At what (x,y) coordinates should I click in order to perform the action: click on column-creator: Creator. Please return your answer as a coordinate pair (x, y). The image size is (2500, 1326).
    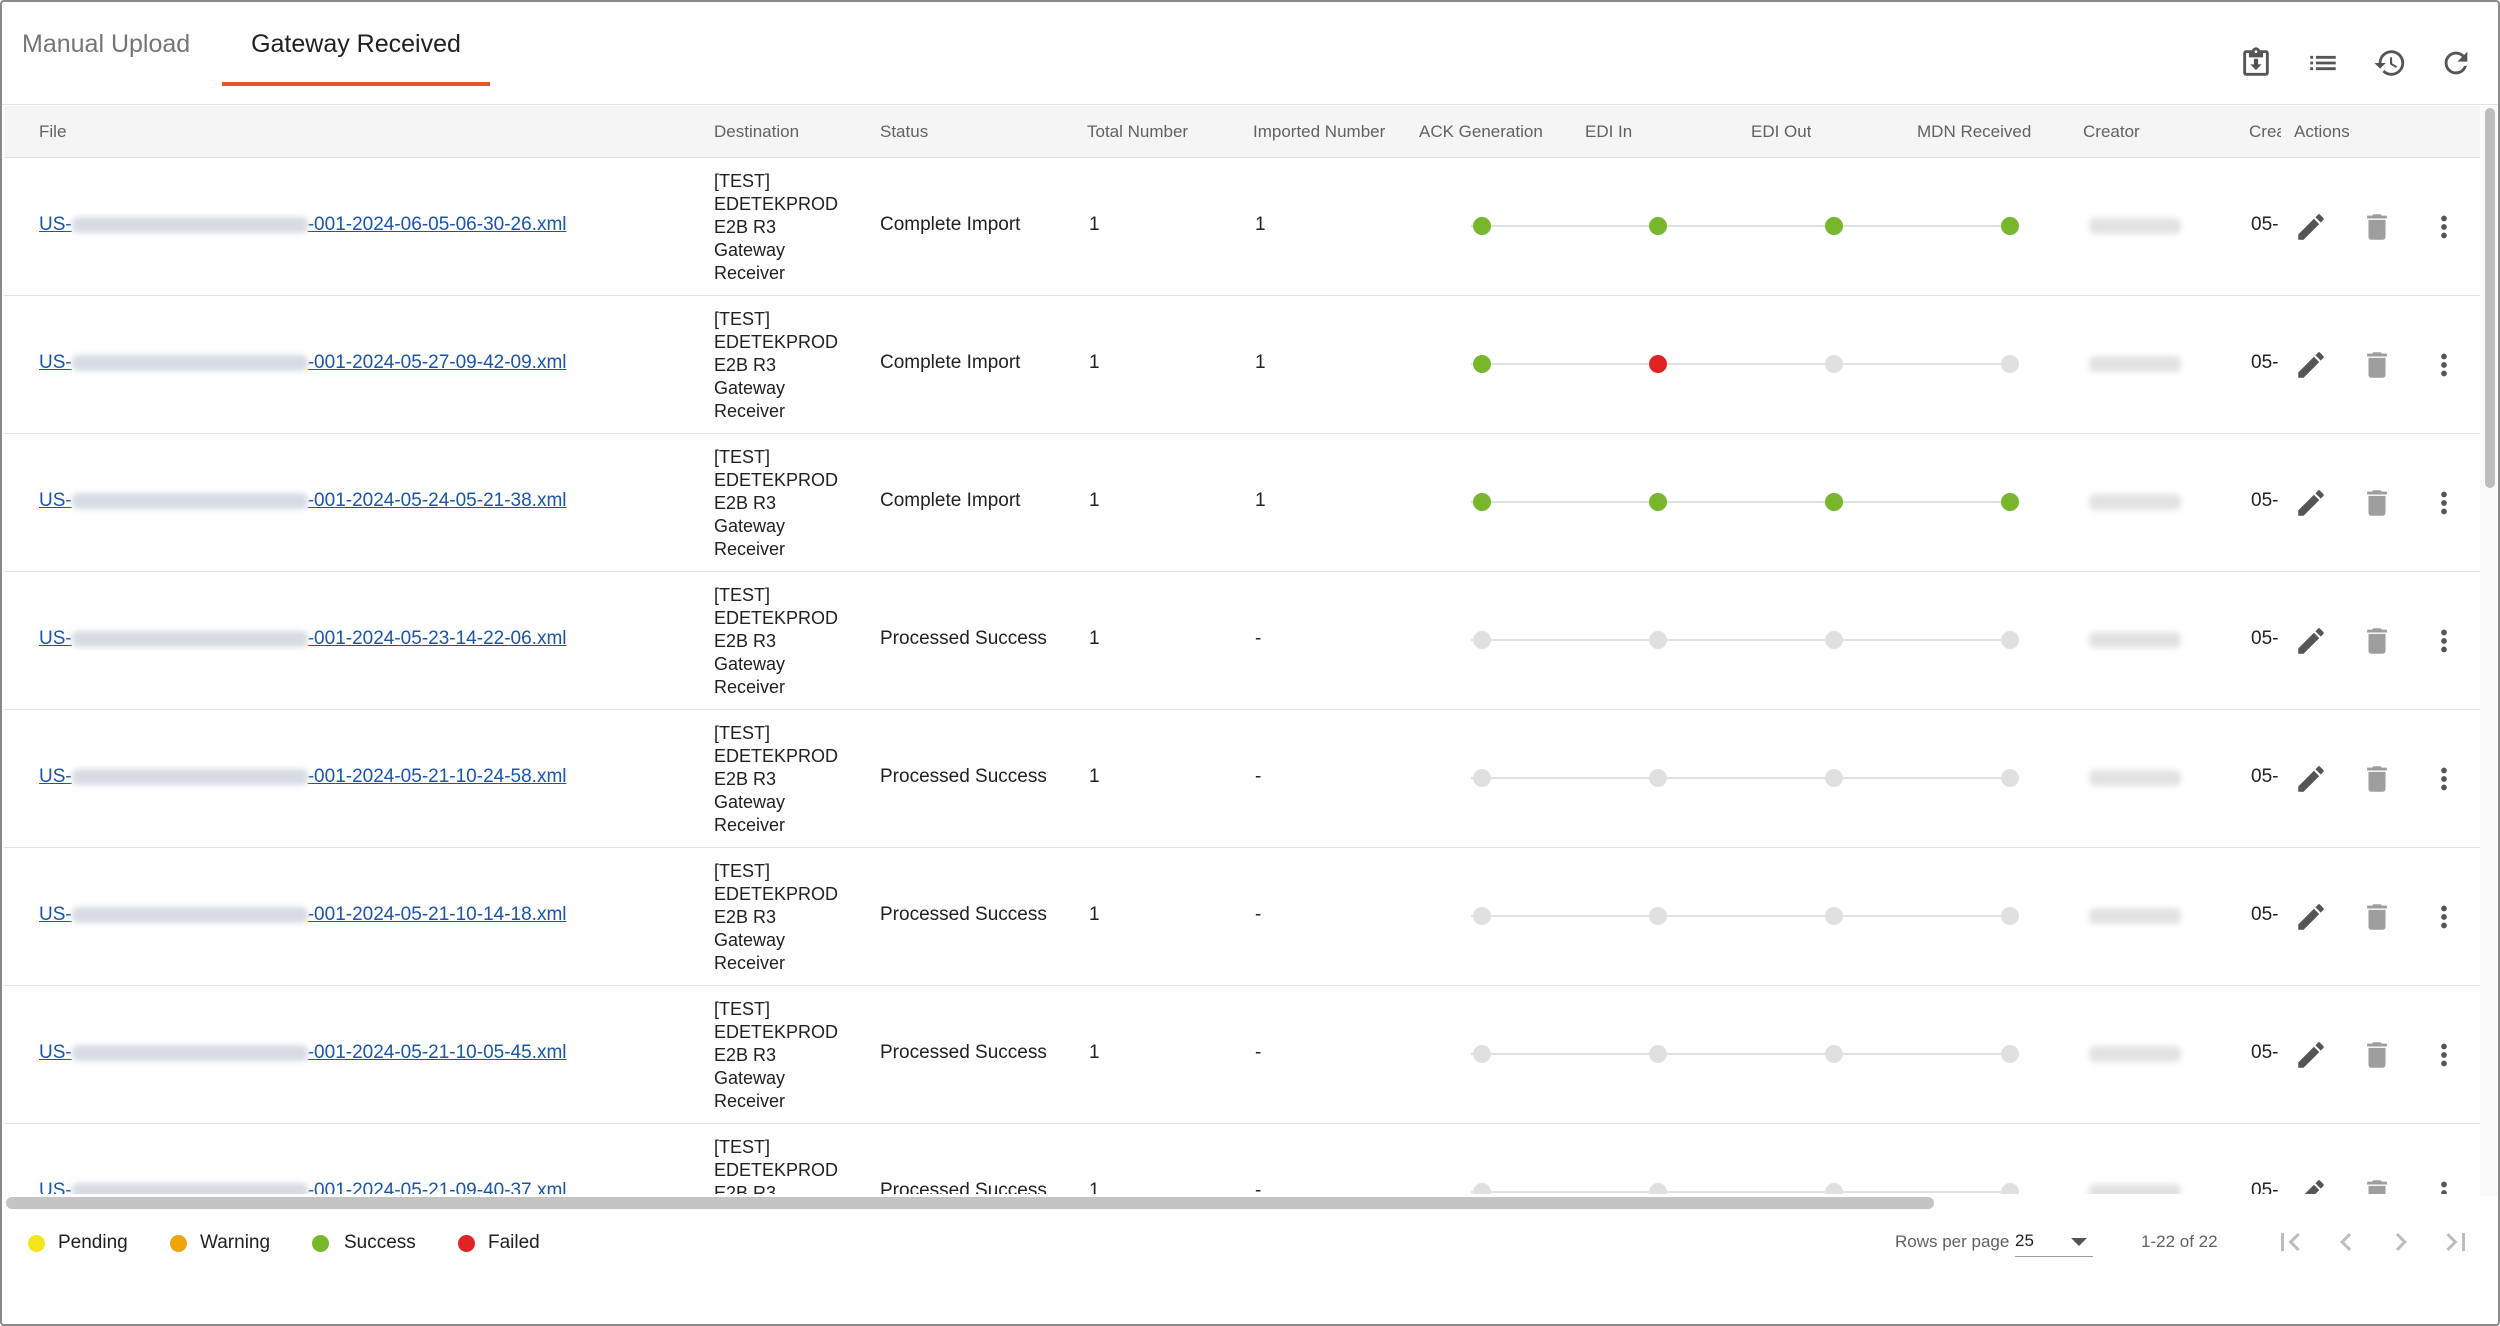
    Looking at the image, I should click on (2111, 132).